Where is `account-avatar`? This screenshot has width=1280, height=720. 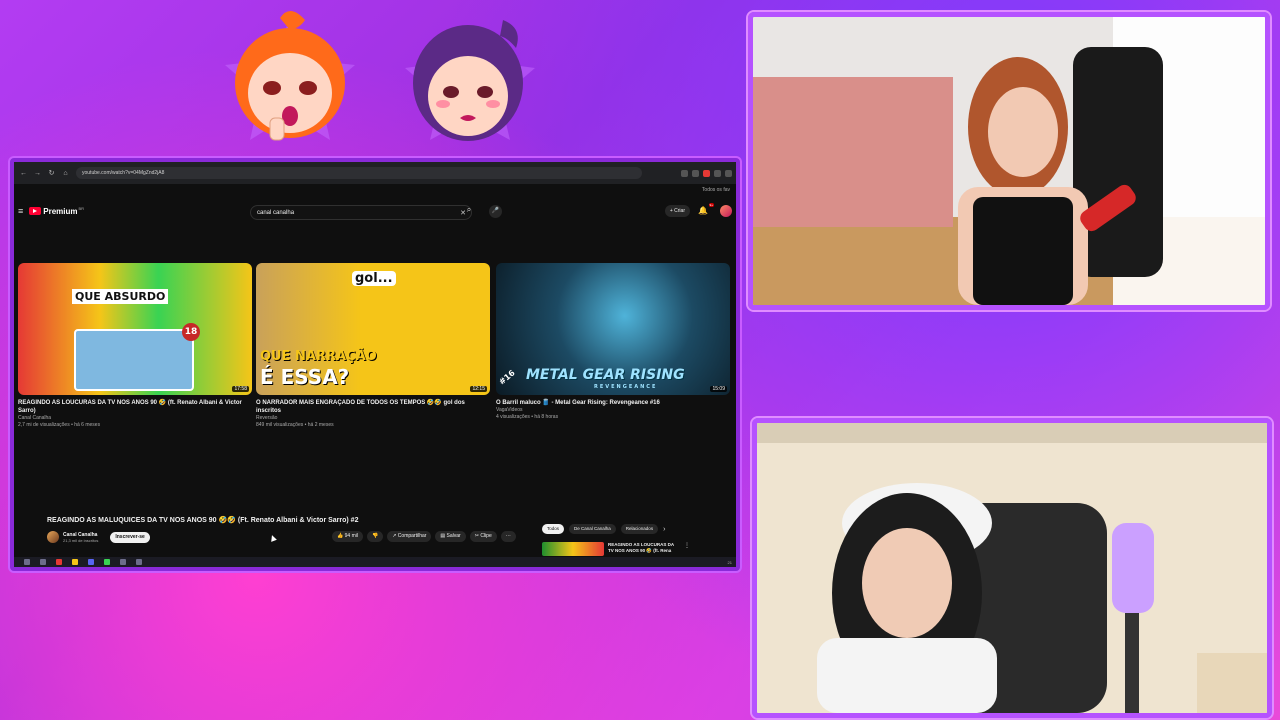
account-avatar is located at coordinates (726, 211).